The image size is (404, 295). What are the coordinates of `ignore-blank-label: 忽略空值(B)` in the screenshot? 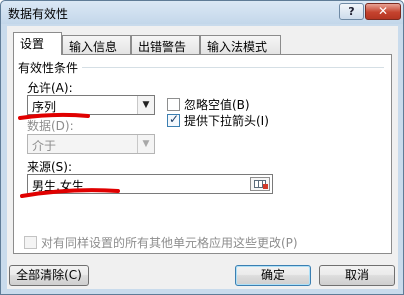 It's located at (217, 105).